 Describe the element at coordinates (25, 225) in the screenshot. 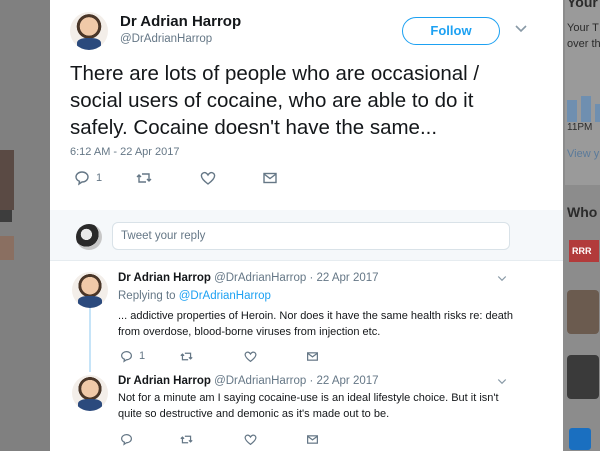

I see `background-left-column` at that location.